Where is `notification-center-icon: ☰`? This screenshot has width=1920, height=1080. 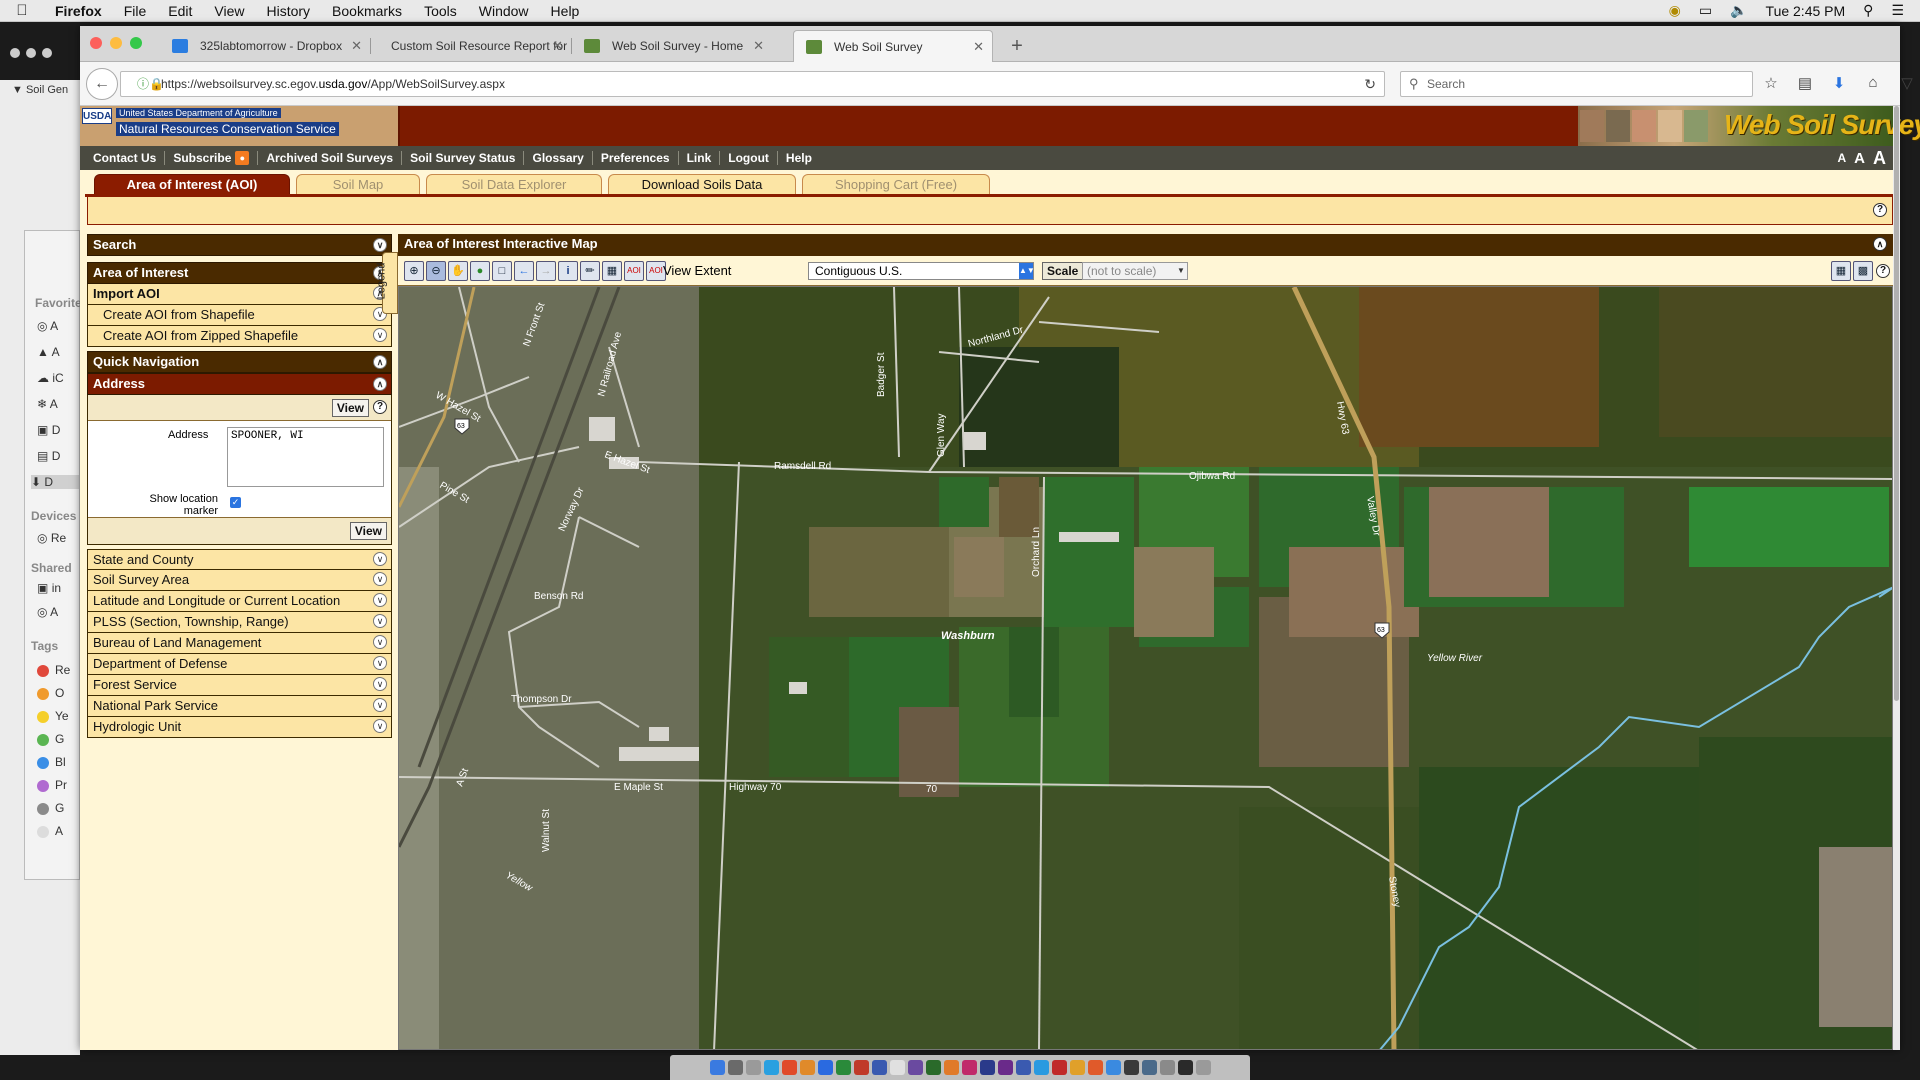 notification-center-icon: ☰ is located at coordinates (1897, 10).